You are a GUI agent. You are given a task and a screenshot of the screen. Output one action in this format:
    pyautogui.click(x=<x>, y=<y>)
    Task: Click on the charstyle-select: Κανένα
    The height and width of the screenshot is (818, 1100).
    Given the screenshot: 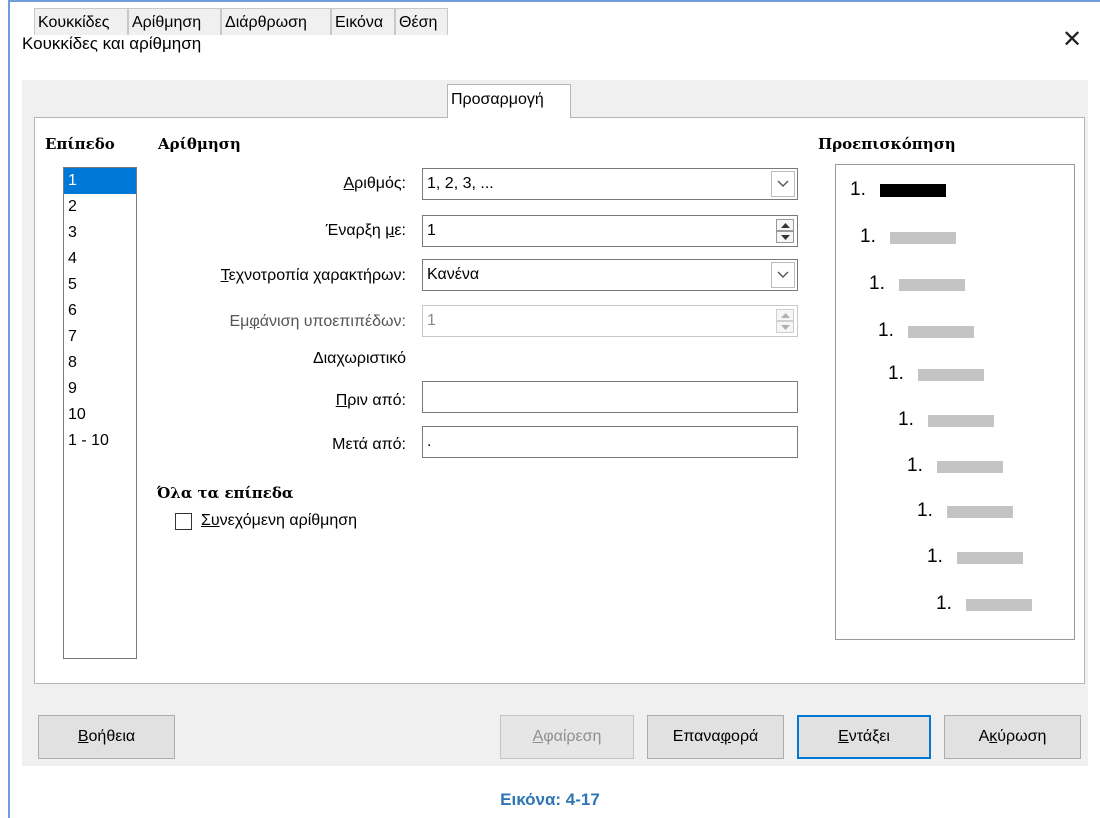 What is the action you would take?
    pyautogui.click(x=610, y=275)
    